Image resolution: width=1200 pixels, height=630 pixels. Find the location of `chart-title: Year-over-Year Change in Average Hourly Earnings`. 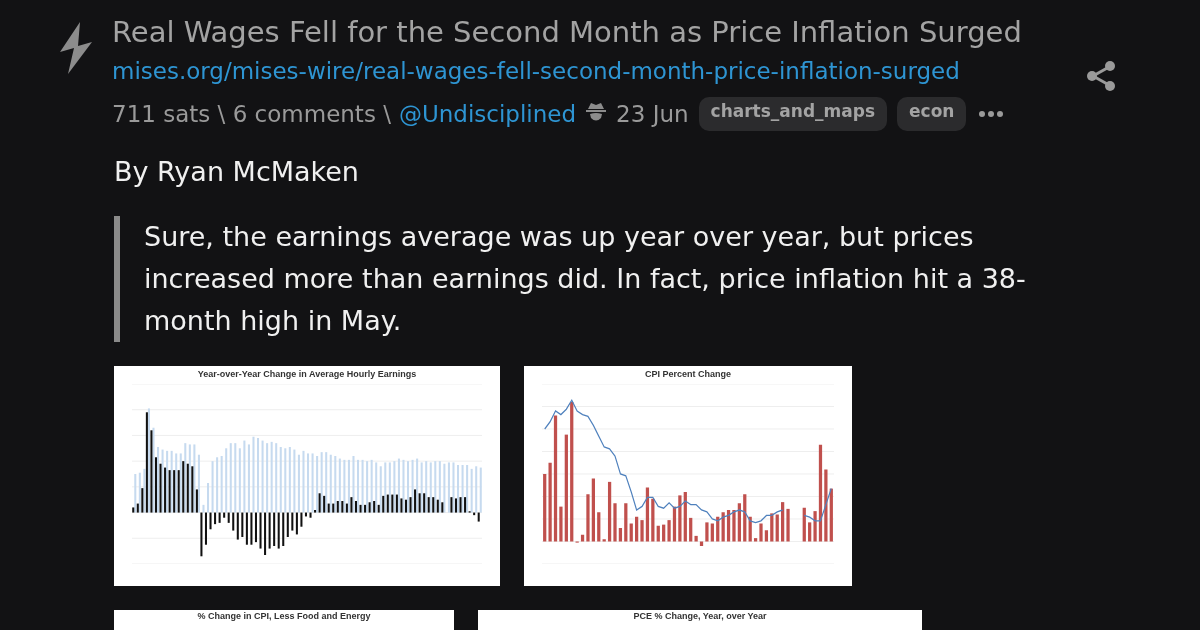

chart-title: Year-over-Year Change in Average Hourly Earnings is located at coordinates (307, 374).